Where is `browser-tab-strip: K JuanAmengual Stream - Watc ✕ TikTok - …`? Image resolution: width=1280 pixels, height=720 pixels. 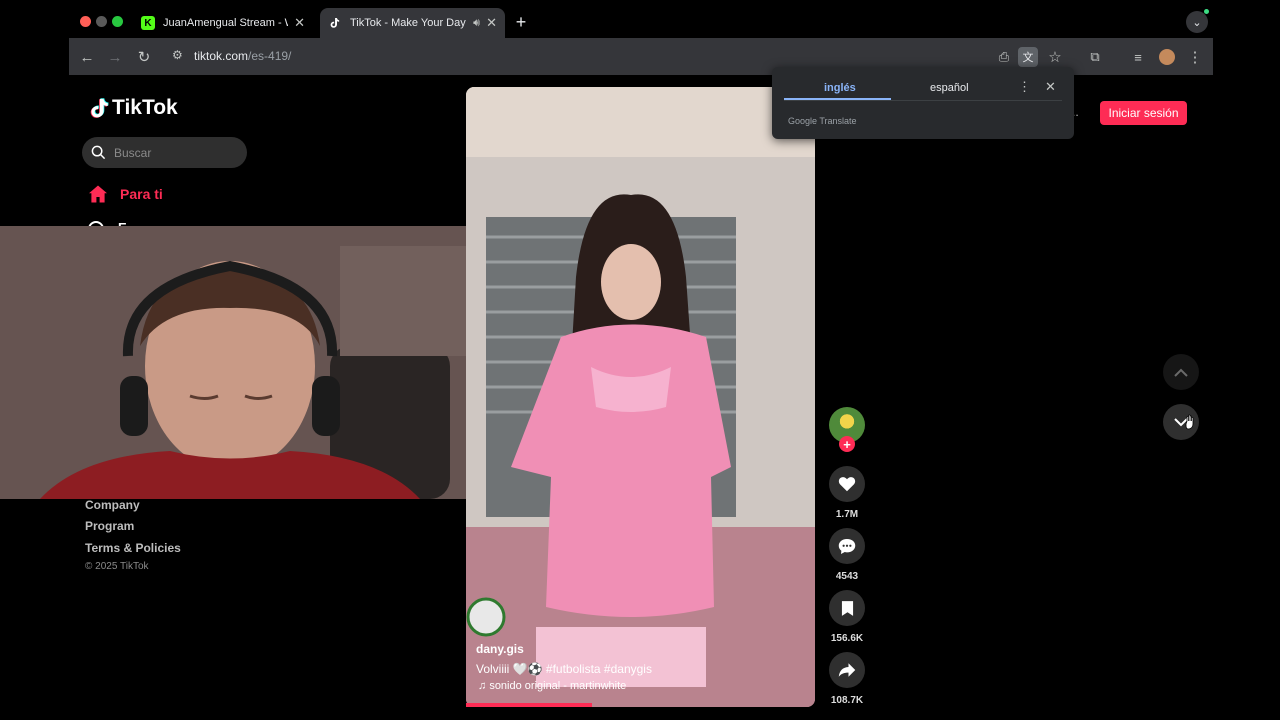
browser-tab-strip: K JuanAmengual Stream - Watc ✕ TikTok - … is located at coordinates (640, 20).